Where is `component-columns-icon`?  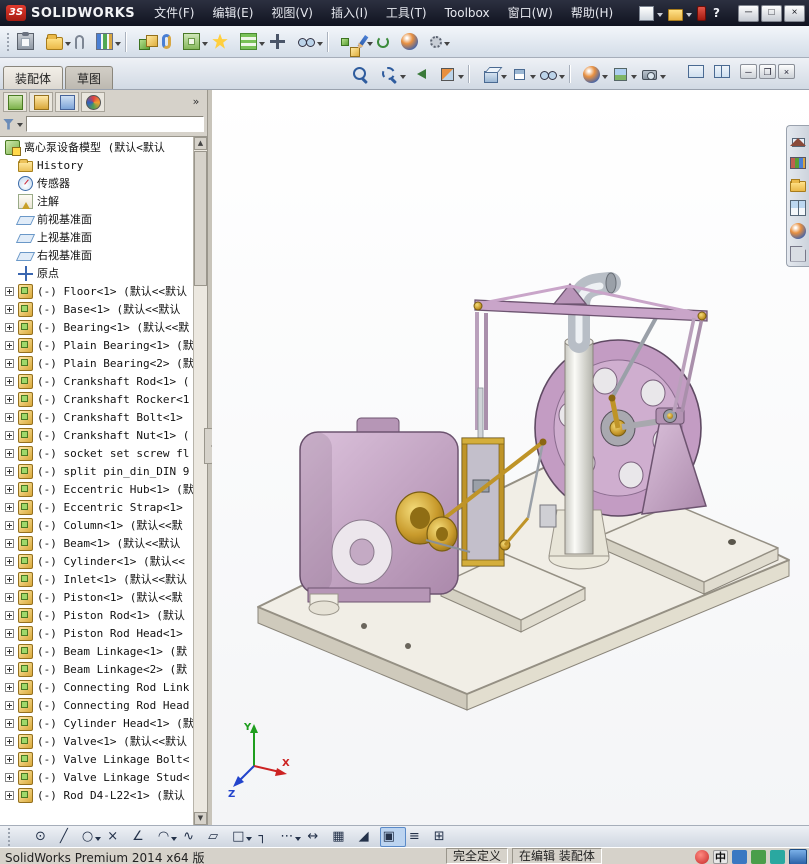 component-columns-icon is located at coordinates (108, 42).